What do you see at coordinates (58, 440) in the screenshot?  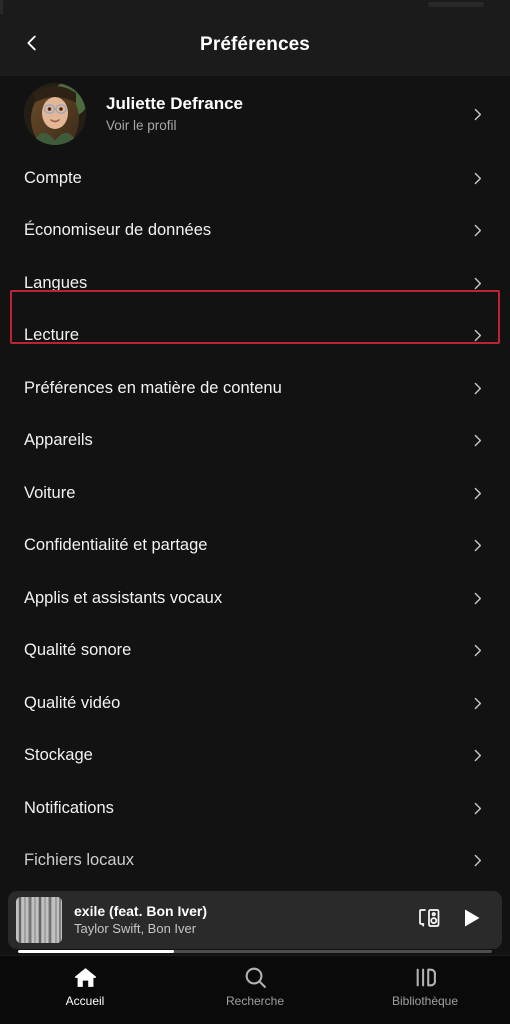 I see `settings-row-label: Appareils` at bounding box center [58, 440].